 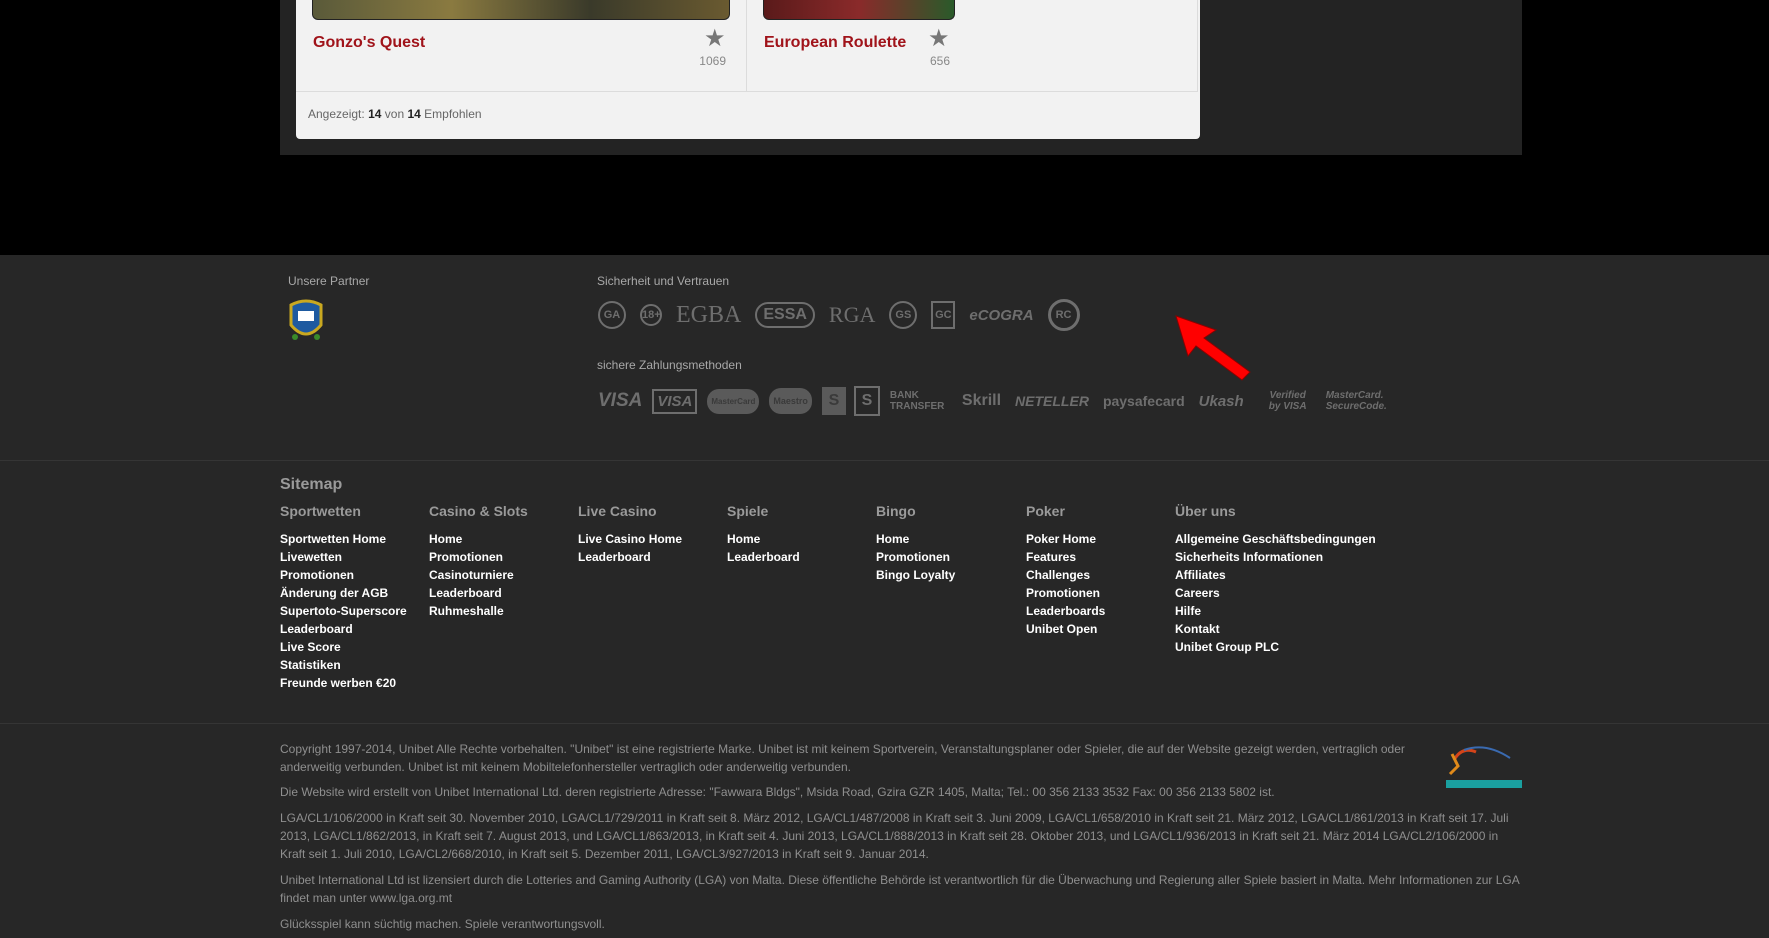 I want to click on gamcare-certified-icon: GC, so click(x=943, y=315).